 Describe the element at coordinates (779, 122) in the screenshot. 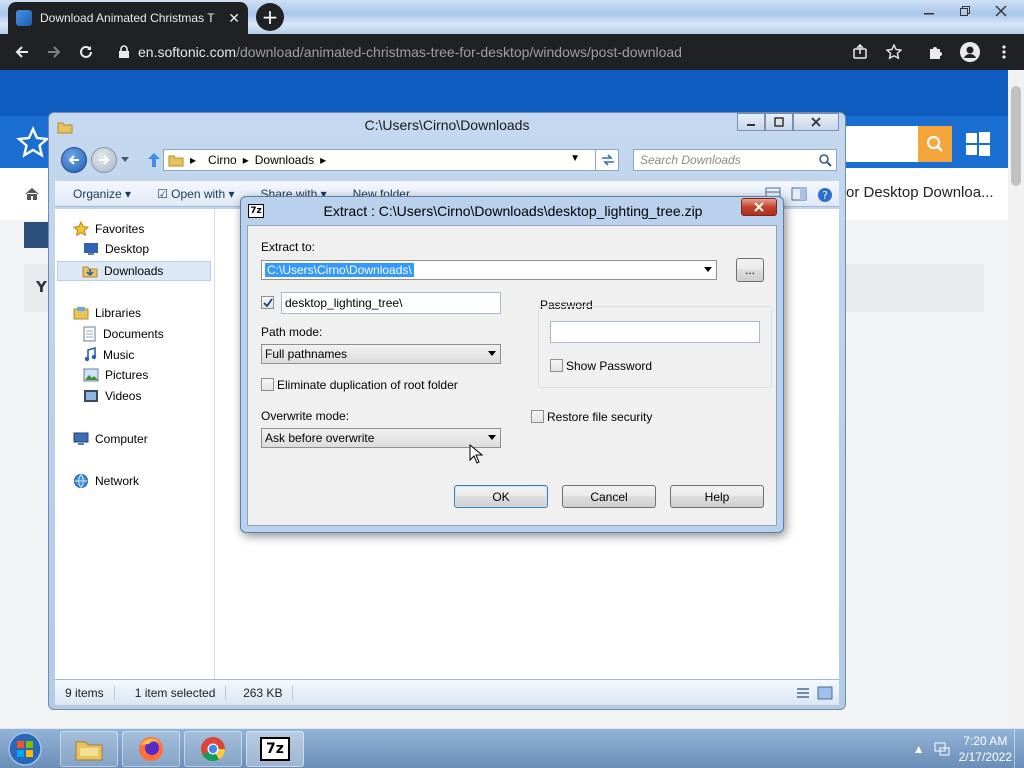

I see `explorer-maximize-button` at that location.